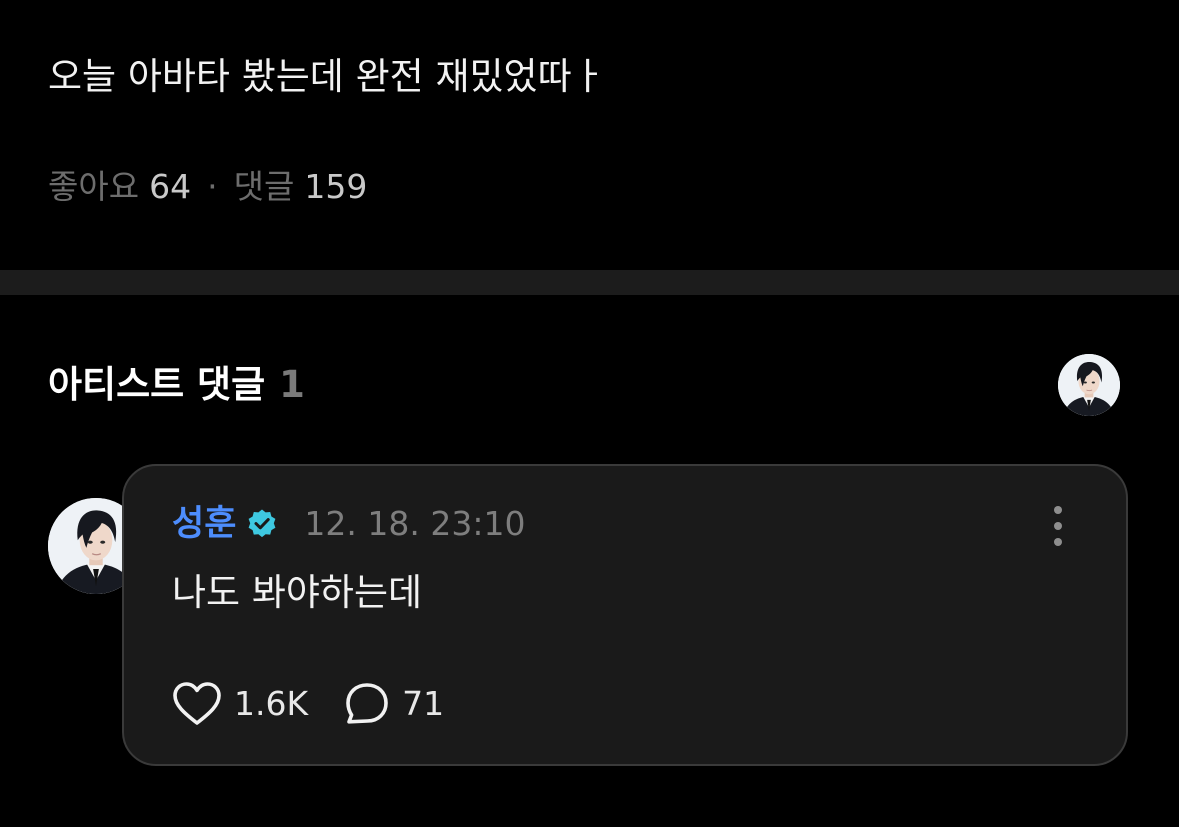  What do you see at coordinates (157, 384) in the screenshot?
I see `artist-comments-title: 아티스트 댓글` at bounding box center [157, 384].